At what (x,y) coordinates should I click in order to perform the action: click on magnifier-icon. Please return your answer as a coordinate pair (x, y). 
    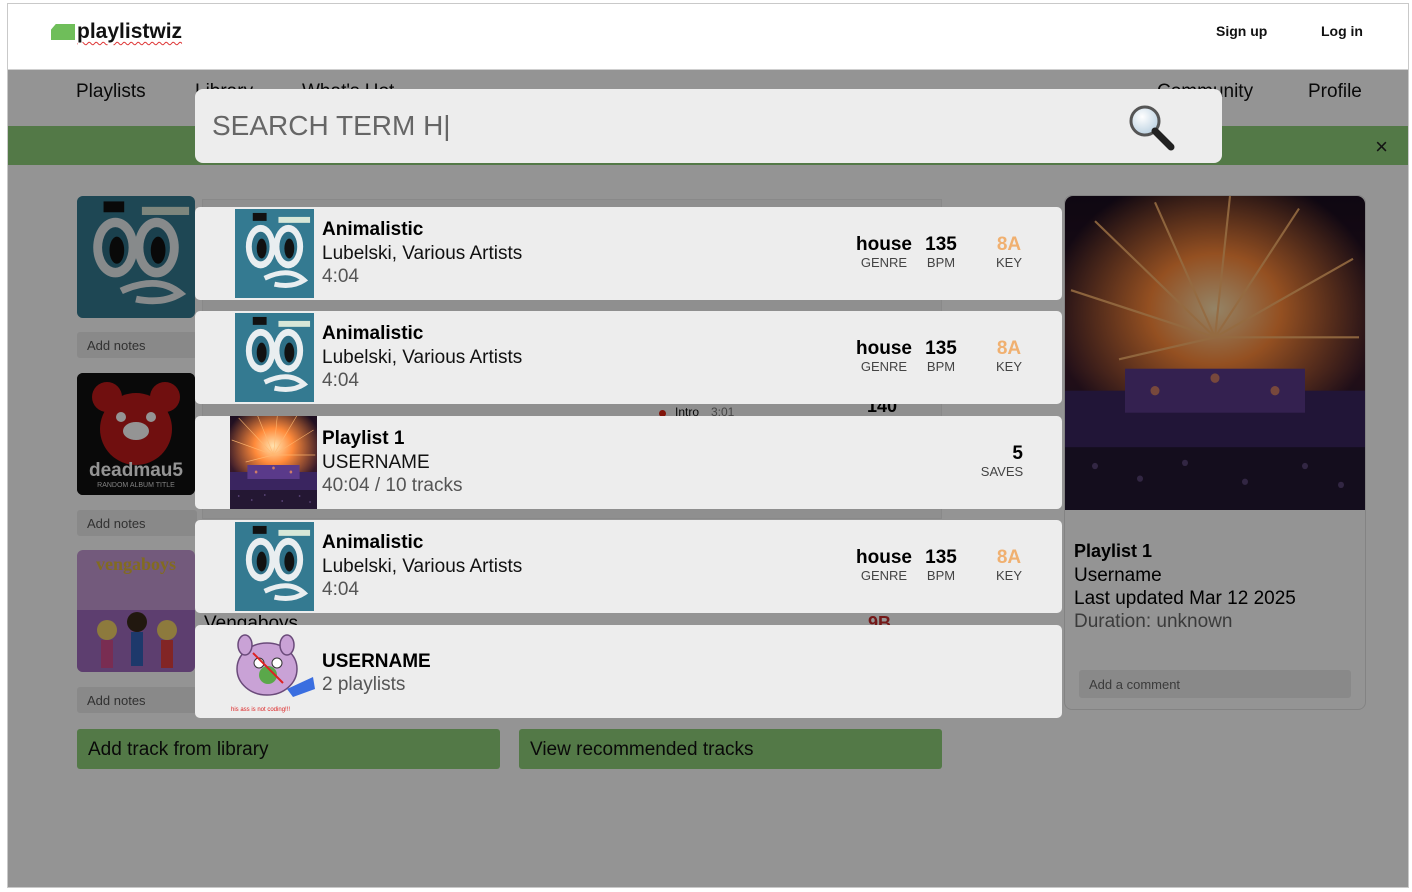
    Looking at the image, I should click on (1153, 127).